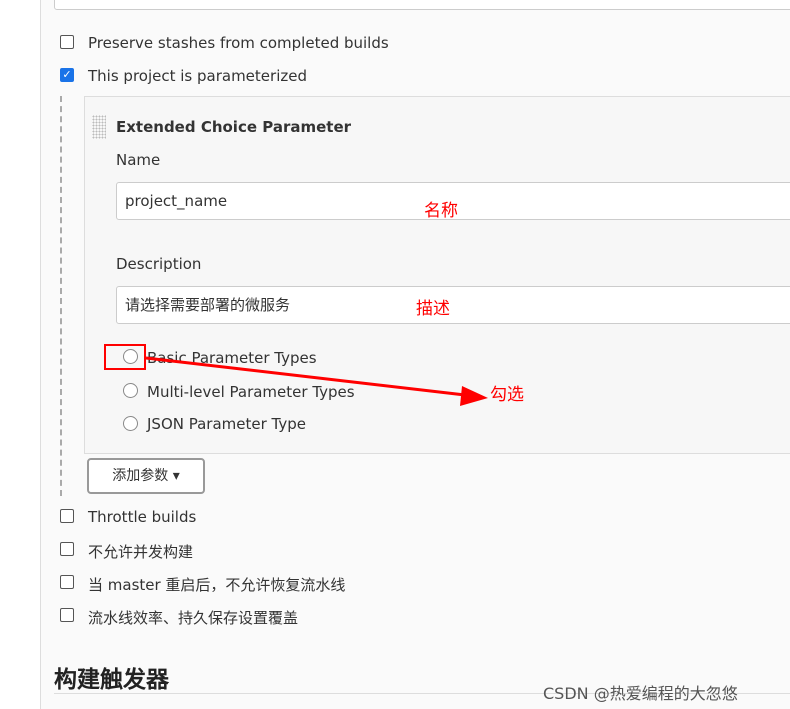  Describe the element at coordinates (234, 127) in the screenshot. I see `parameter-title: Extended Choice Parameter` at that location.